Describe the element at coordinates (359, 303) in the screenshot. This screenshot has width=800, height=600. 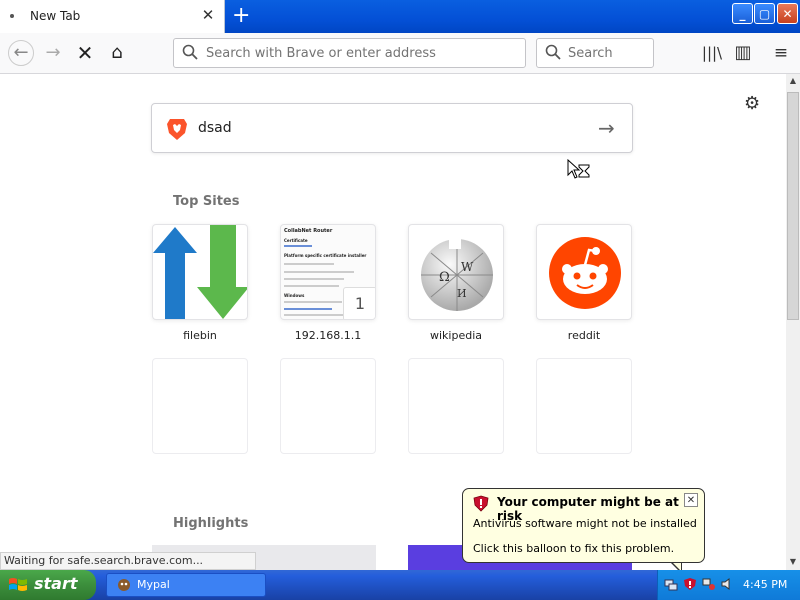
I see `page-count-badge: 1` at that location.